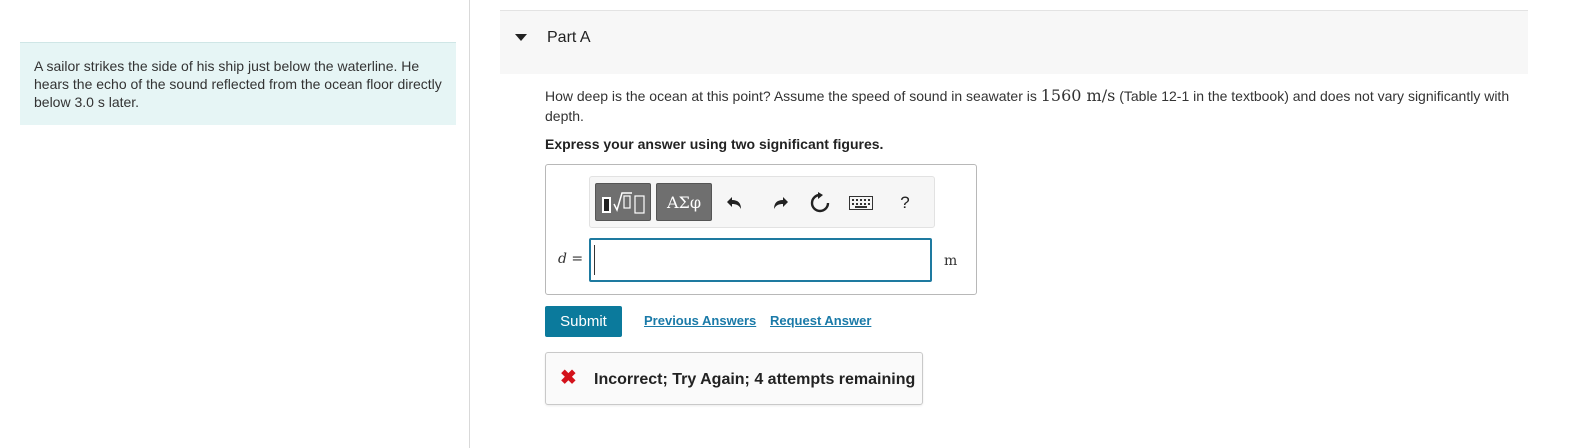 The image size is (1580, 448). I want to click on speed-value: 1560 m/s, so click(1078, 95).